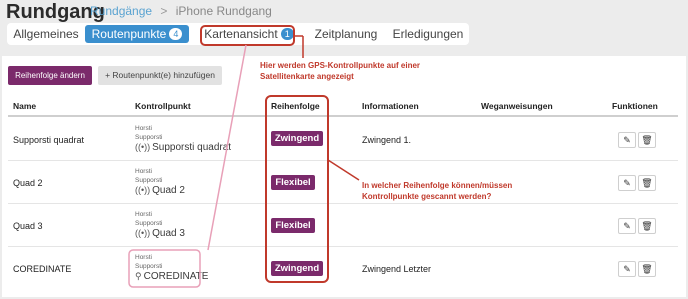 The image size is (688, 299). What do you see at coordinates (28, 226) in the screenshot?
I see `routepoint-name: Quad 3` at bounding box center [28, 226].